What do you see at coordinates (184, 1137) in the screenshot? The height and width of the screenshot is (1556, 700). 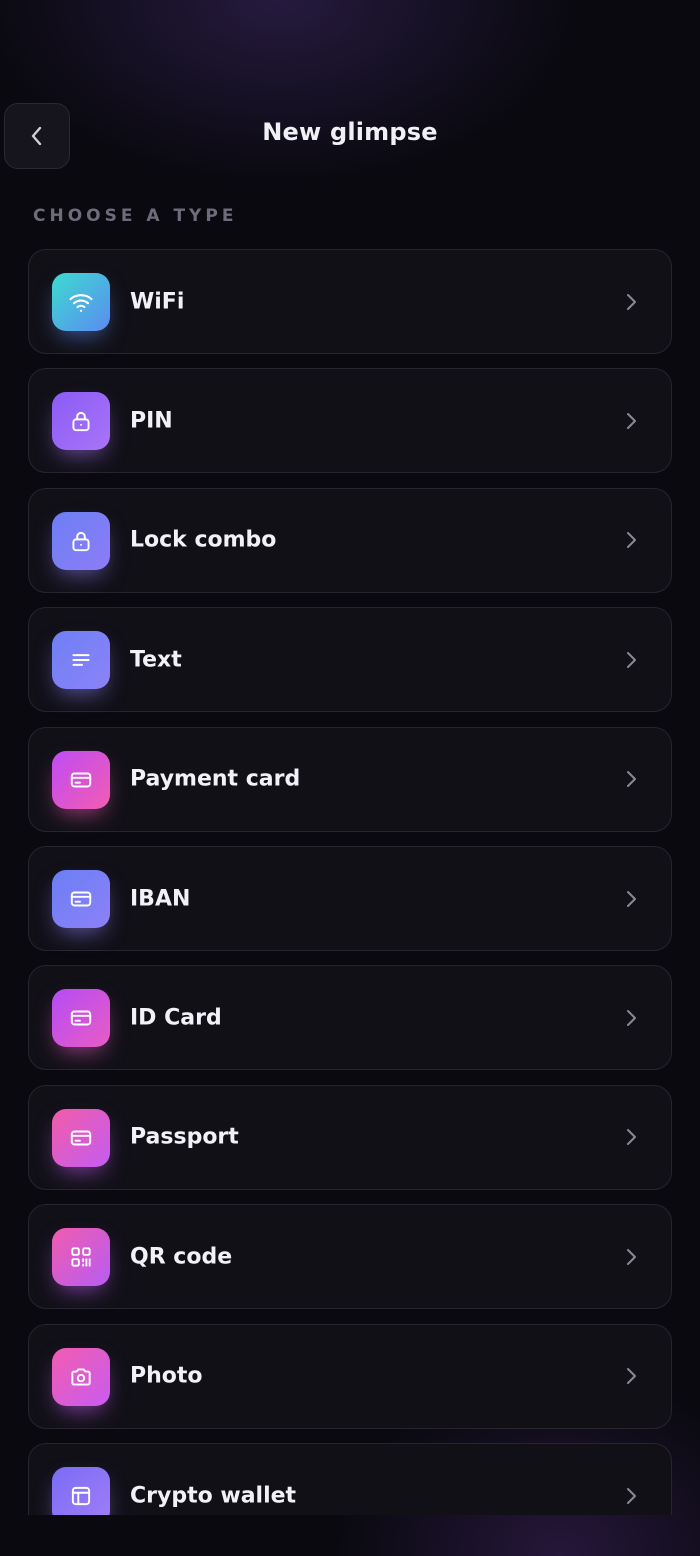 I see `type-item-label: Passport` at bounding box center [184, 1137].